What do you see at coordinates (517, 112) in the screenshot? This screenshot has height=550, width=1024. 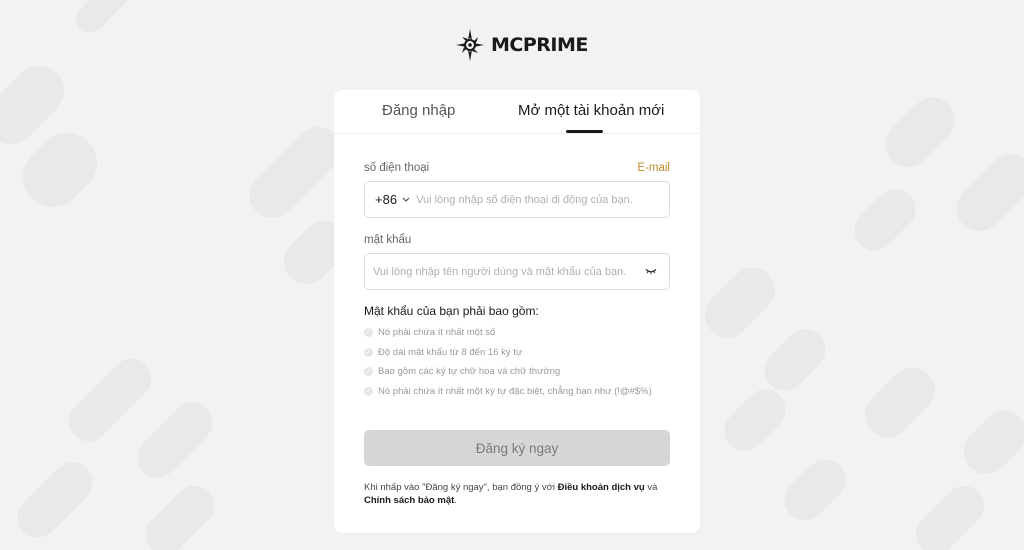 I see `auth-tabs: Đăng nhập Mở một tài khoản mới` at bounding box center [517, 112].